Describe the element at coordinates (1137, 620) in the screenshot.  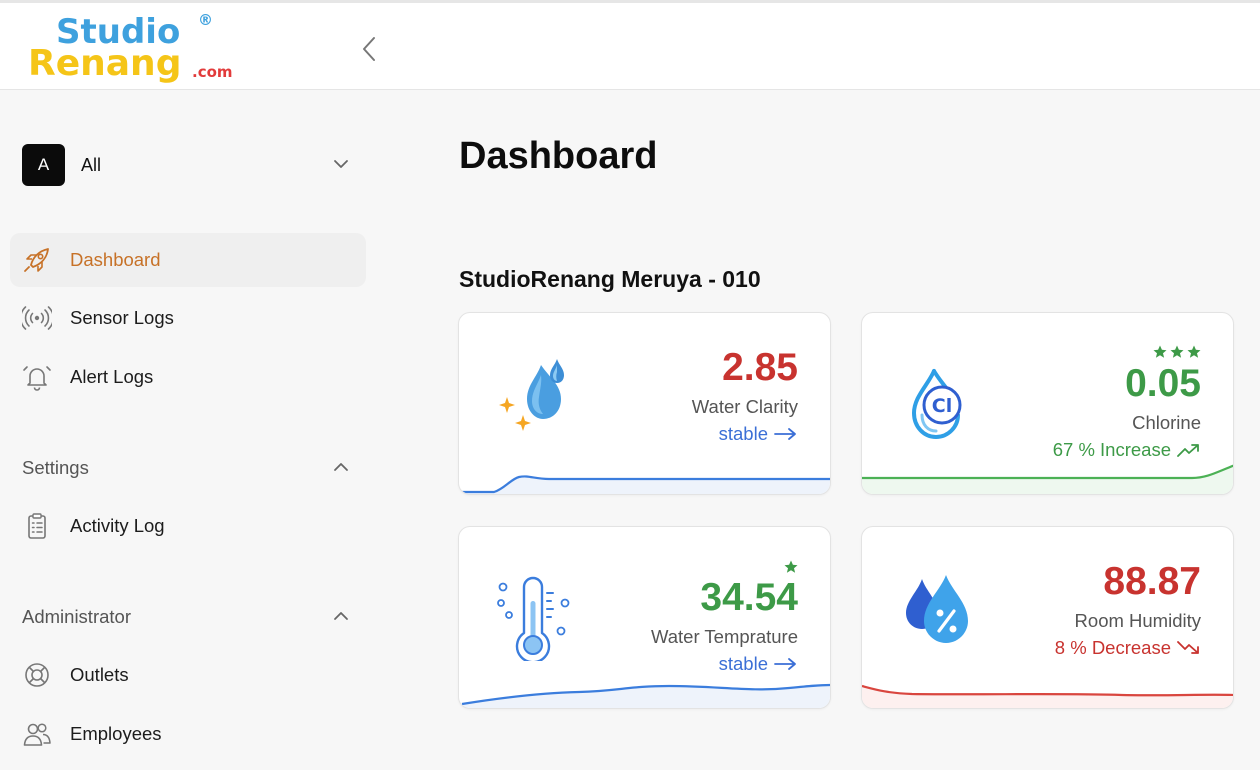
I see `card-label: Room Humidity` at that location.